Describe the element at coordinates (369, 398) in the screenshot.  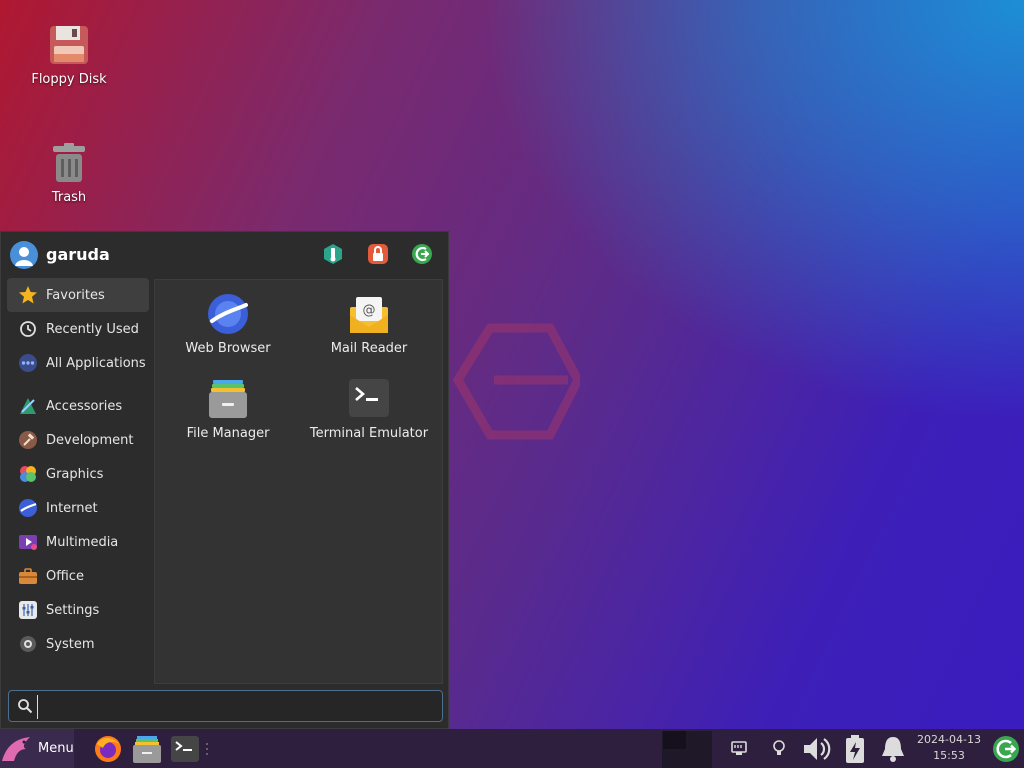
I see `terminal-emulator-icon` at that location.